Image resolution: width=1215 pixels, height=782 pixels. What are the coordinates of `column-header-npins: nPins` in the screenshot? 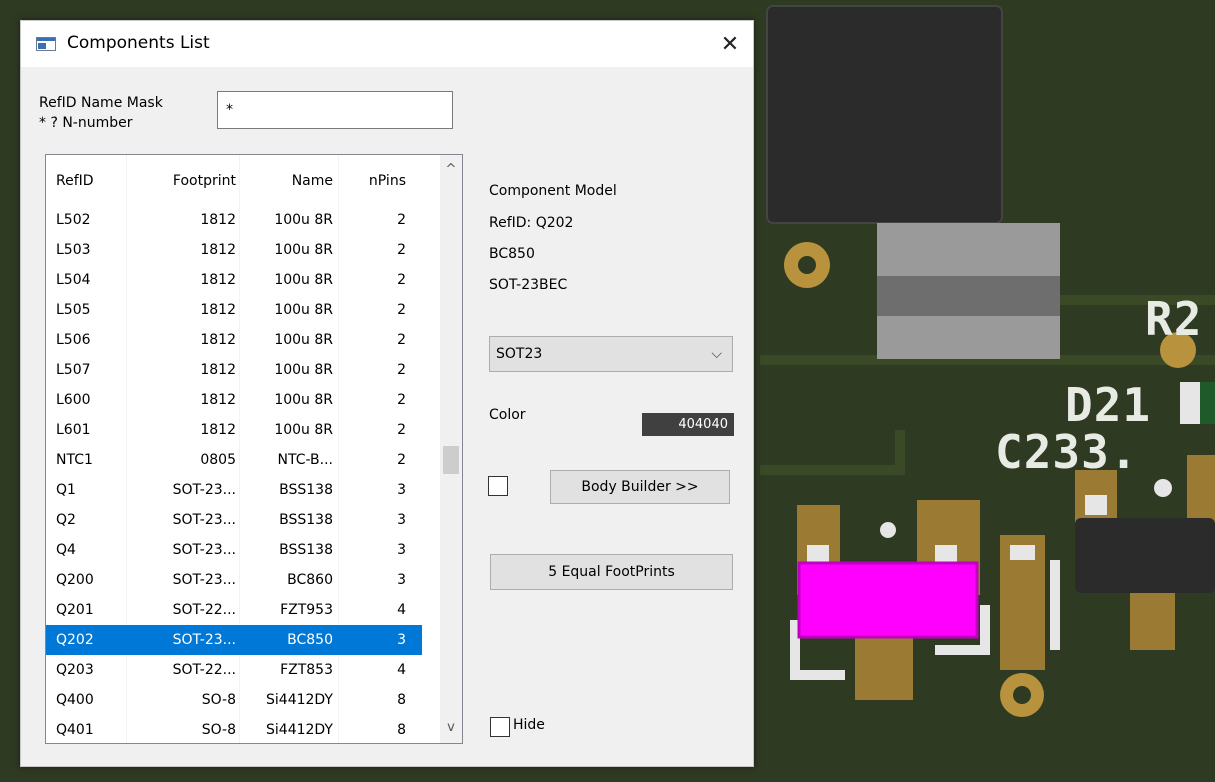 It's located at (376, 181).